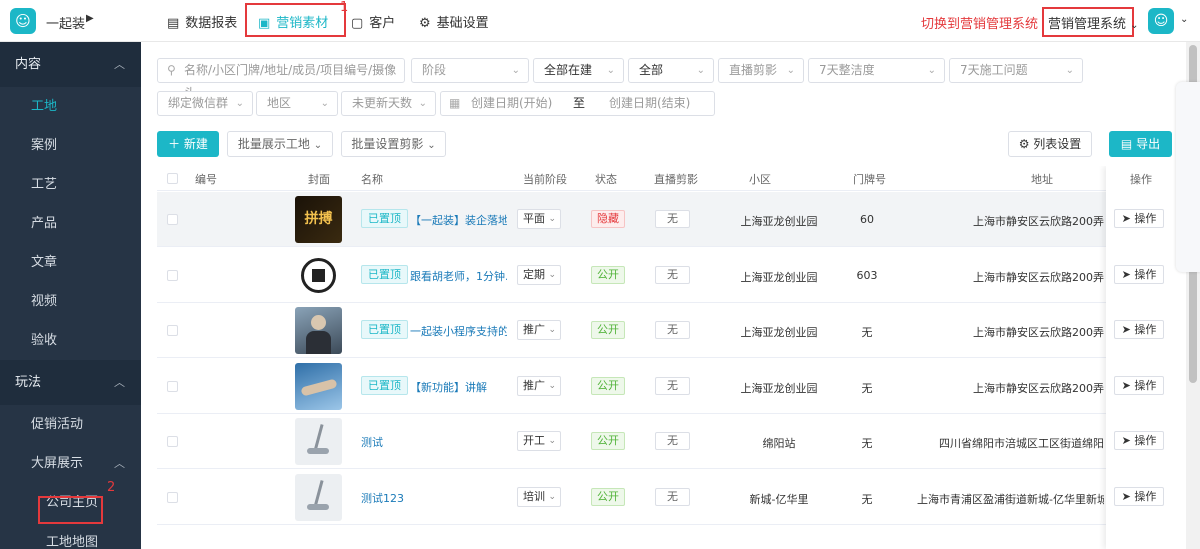  What do you see at coordinates (539, 441) in the screenshot?
I see `stage-dropdown: 开工 ⌄` at bounding box center [539, 441].